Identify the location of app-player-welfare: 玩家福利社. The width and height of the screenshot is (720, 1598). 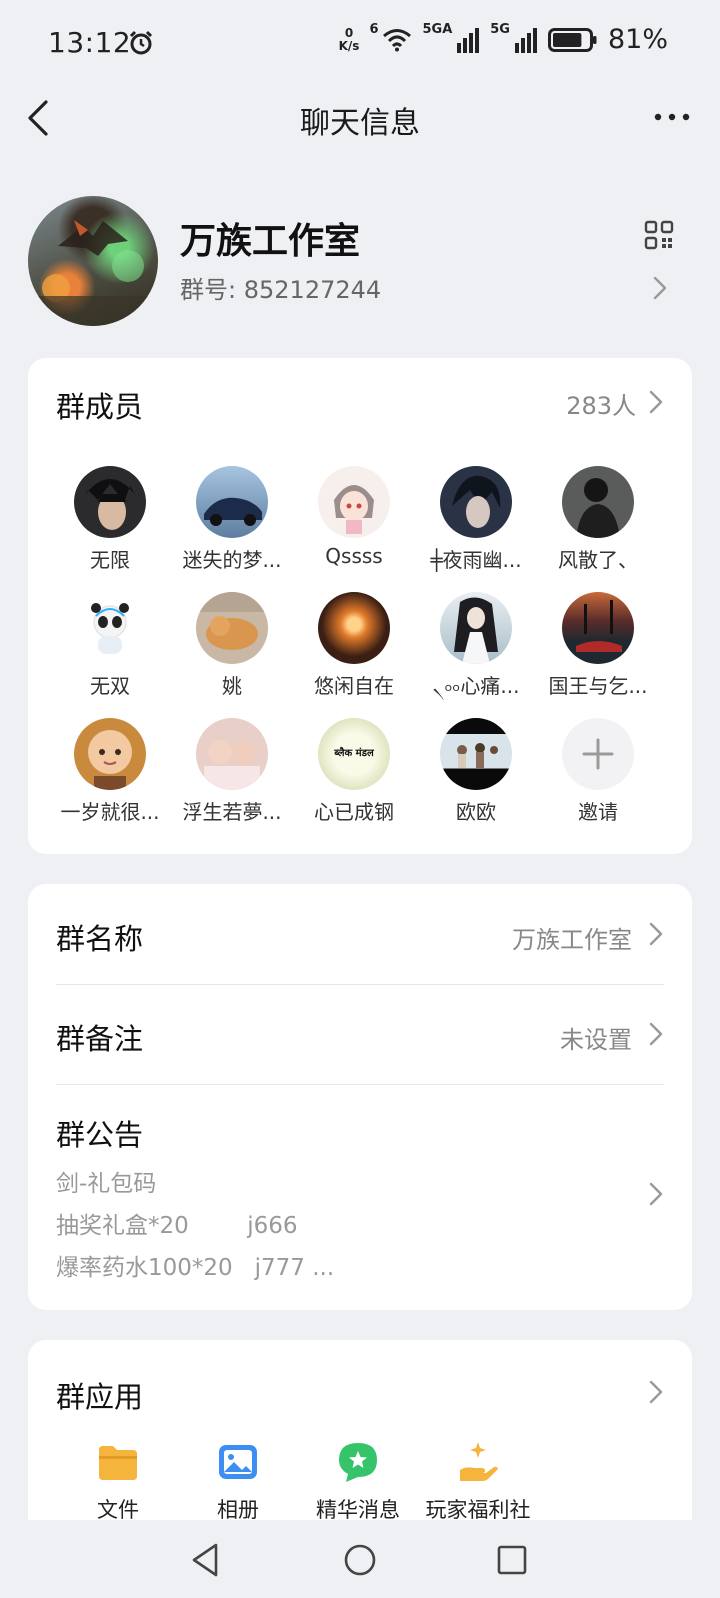
(478, 1482).